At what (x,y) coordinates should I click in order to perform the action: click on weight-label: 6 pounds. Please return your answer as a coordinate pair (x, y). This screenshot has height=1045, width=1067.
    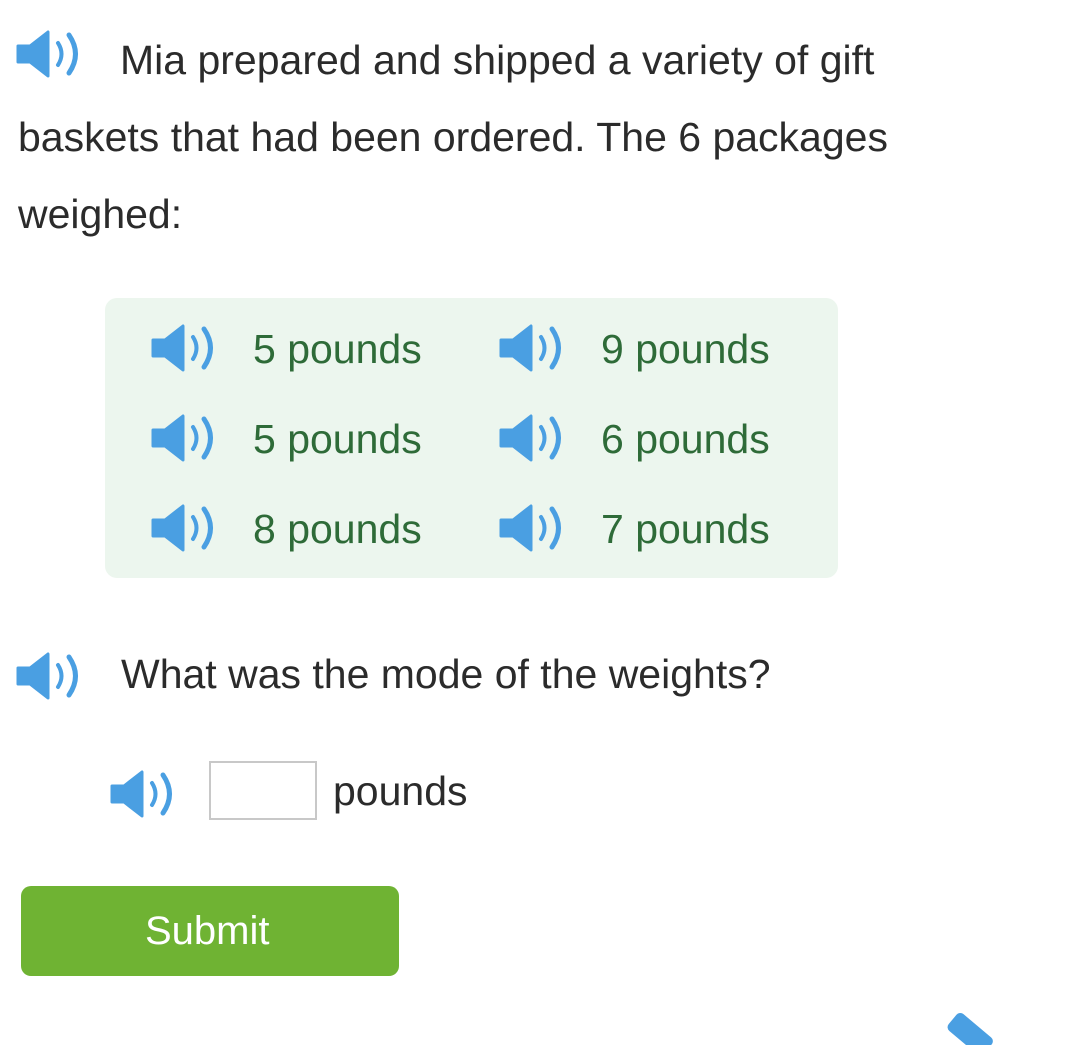
    Looking at the image, I should click on (685, 439).